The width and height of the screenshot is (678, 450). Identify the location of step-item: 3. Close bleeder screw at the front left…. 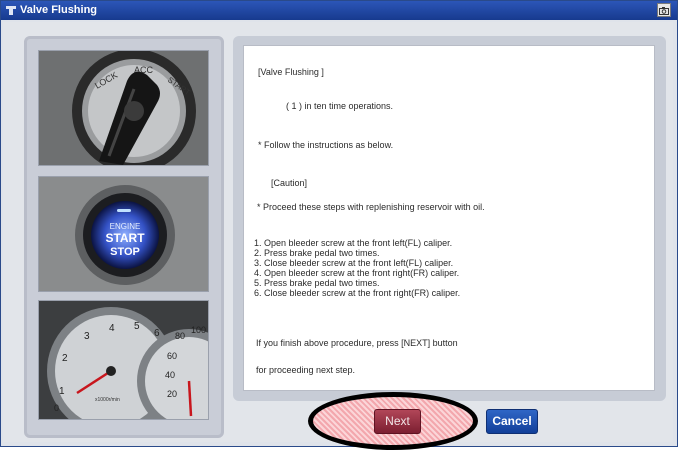
(354, 263).